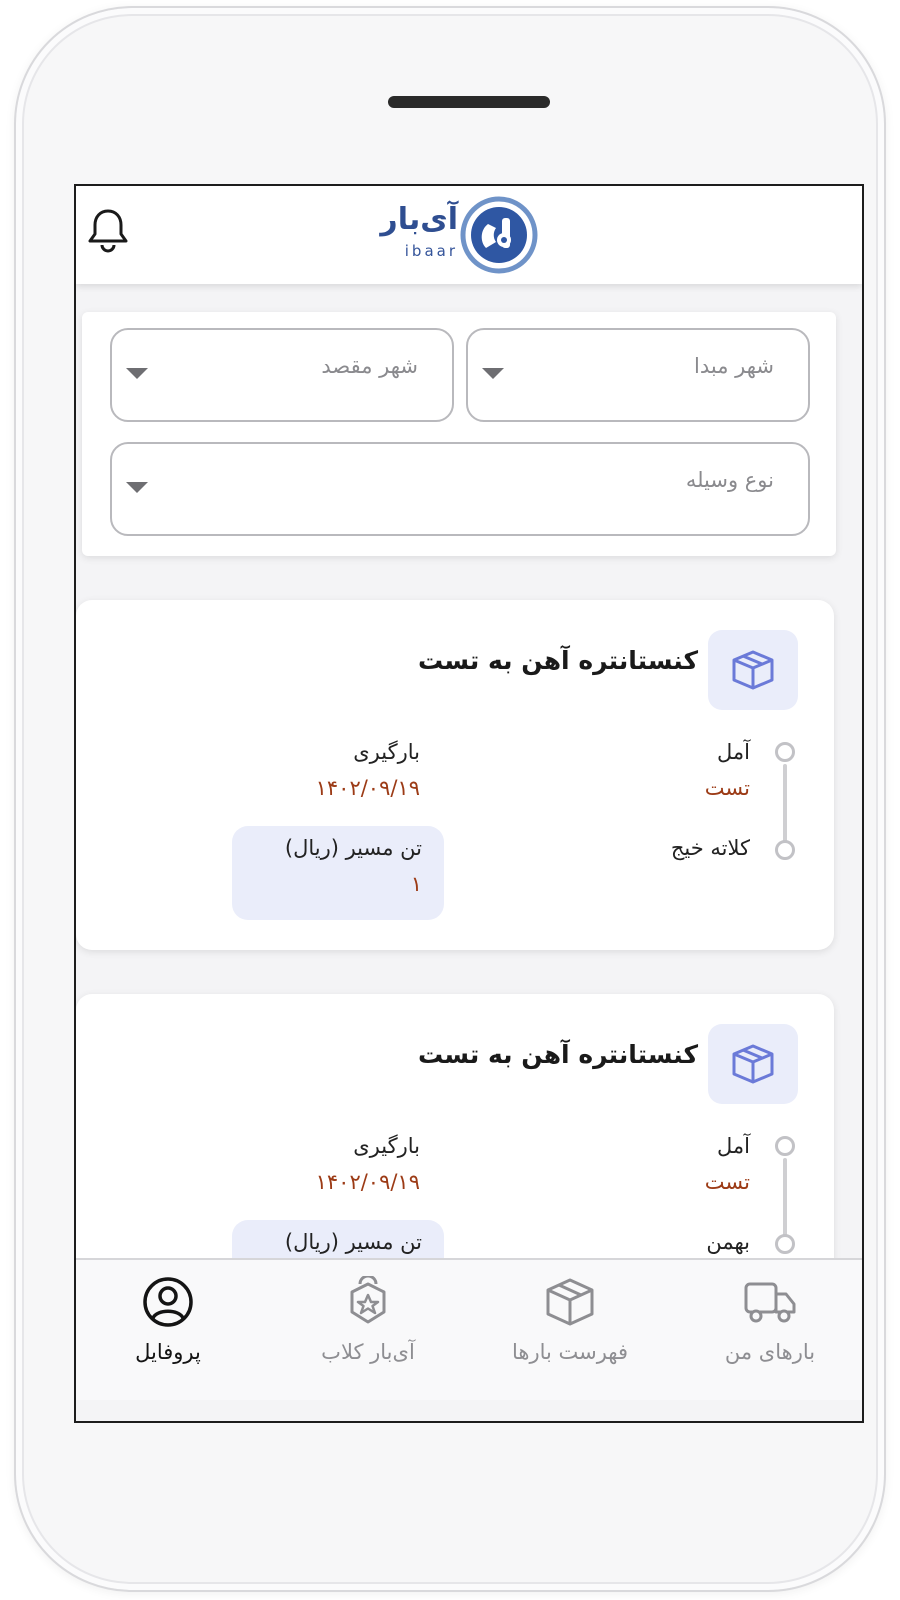 The height and width of the screenshot is (1600, 900). I want to click on destination-city: بهمن, so click(728, 1242).